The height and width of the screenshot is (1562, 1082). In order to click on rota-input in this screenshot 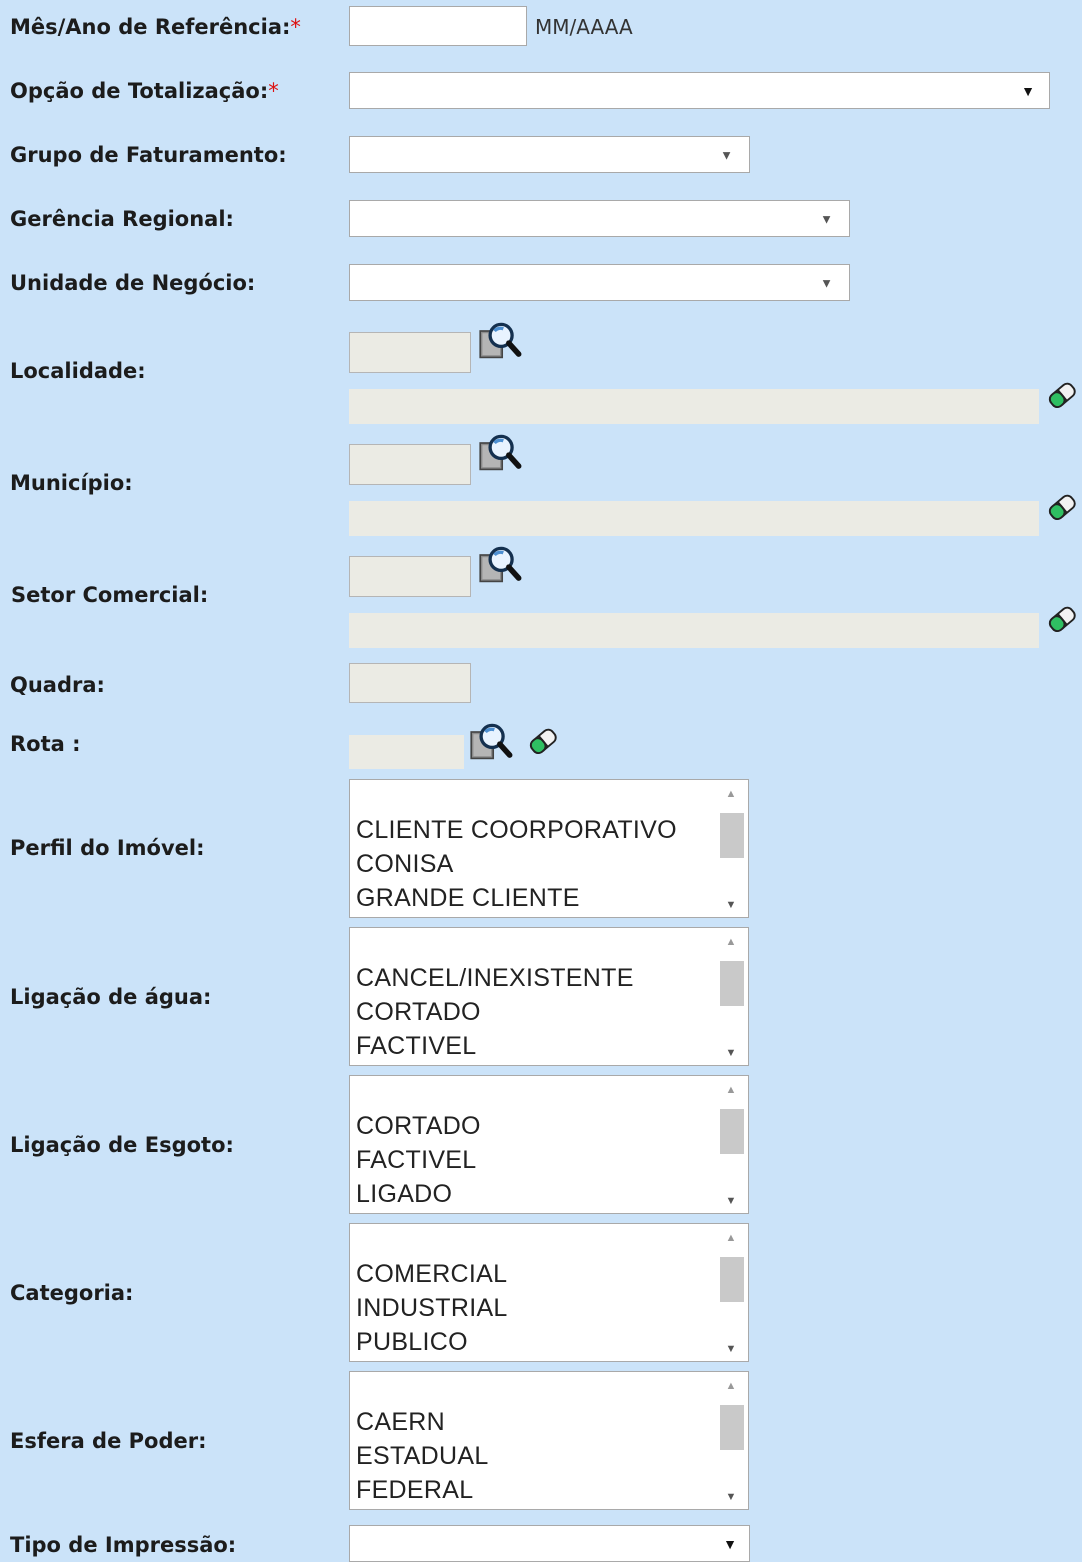, I will do `click(406, 752)`.